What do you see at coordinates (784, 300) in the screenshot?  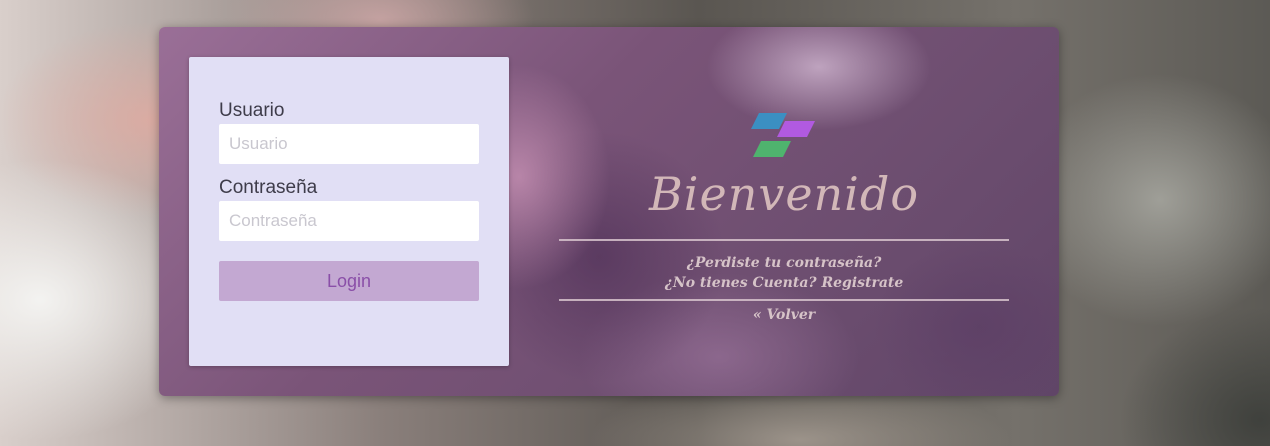 I see `bottom-divider` at bounding box center [784, 300].